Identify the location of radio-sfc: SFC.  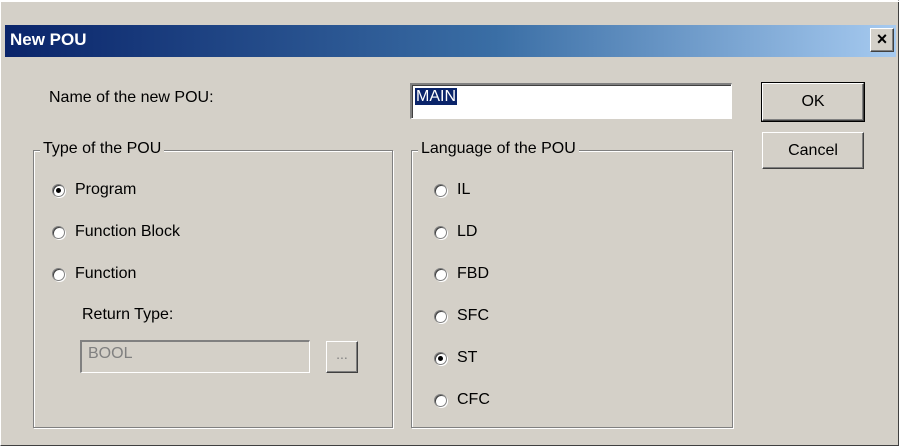
(461, 316).